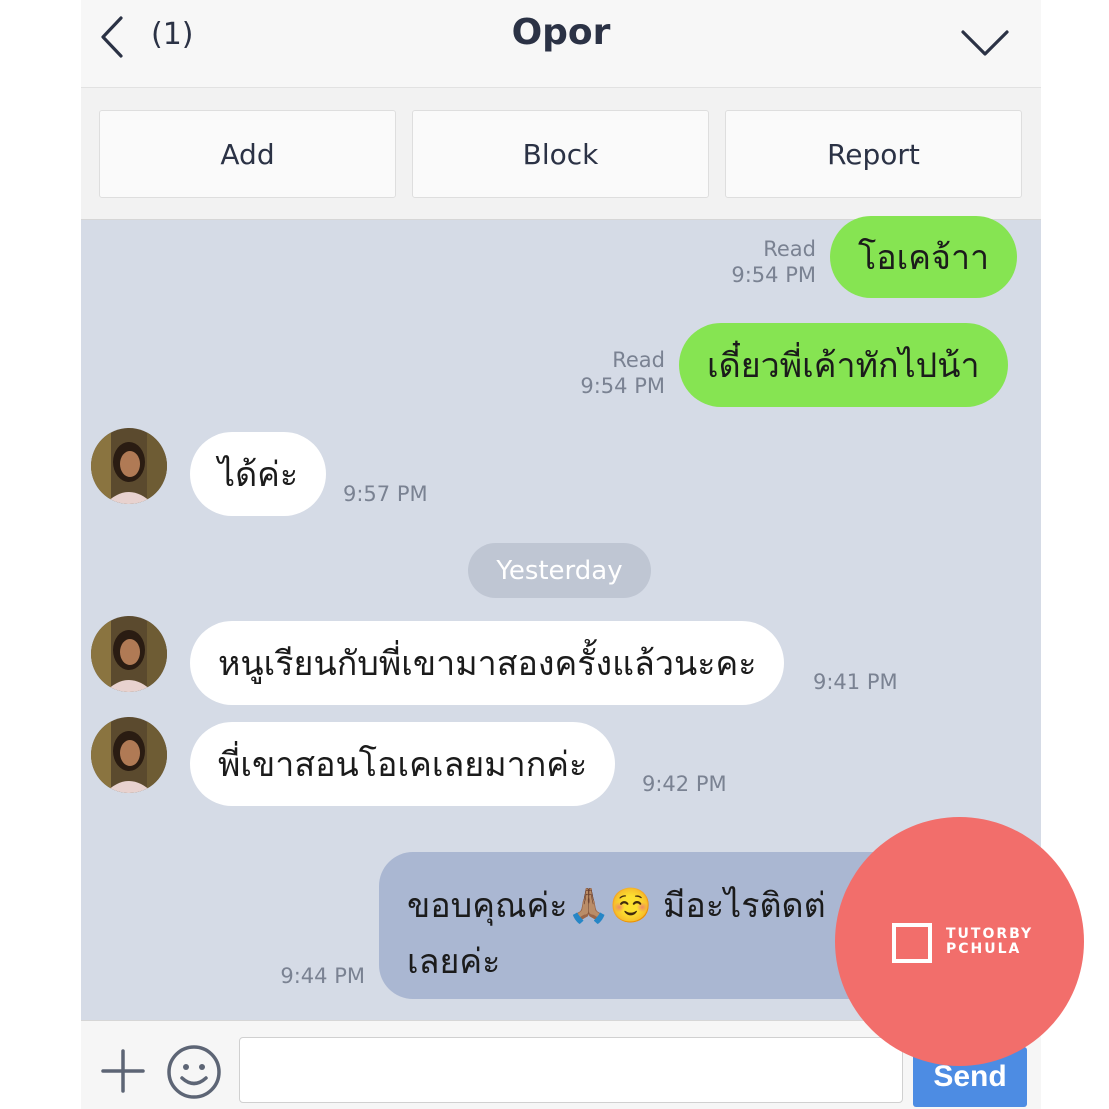 The width and height of the screenshot is (1109, 1109). I want to click on watermark-text: TUTORBY PCHULA, so click(989, 942).